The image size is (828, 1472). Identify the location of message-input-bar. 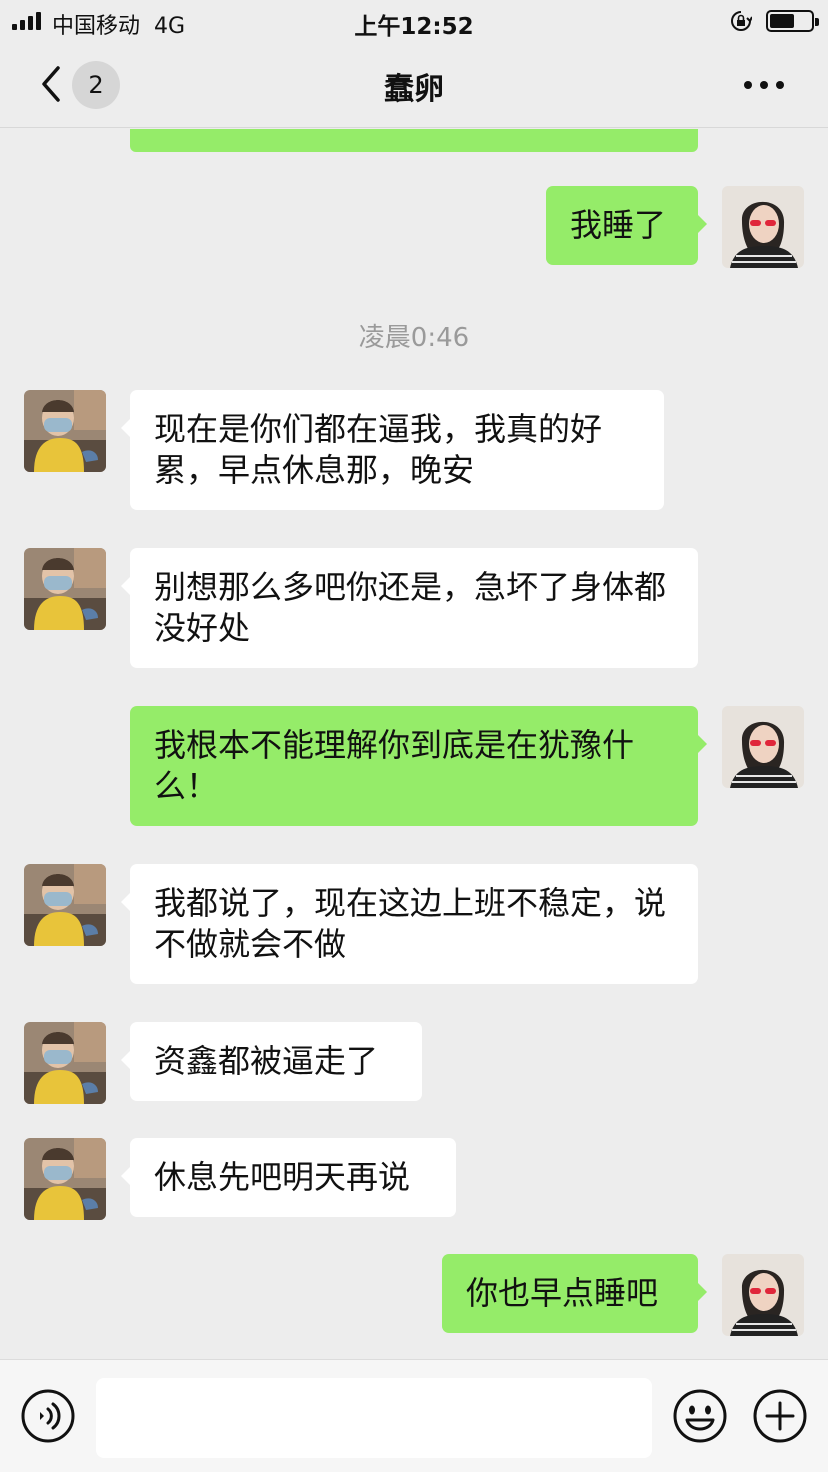
(414, 1415).